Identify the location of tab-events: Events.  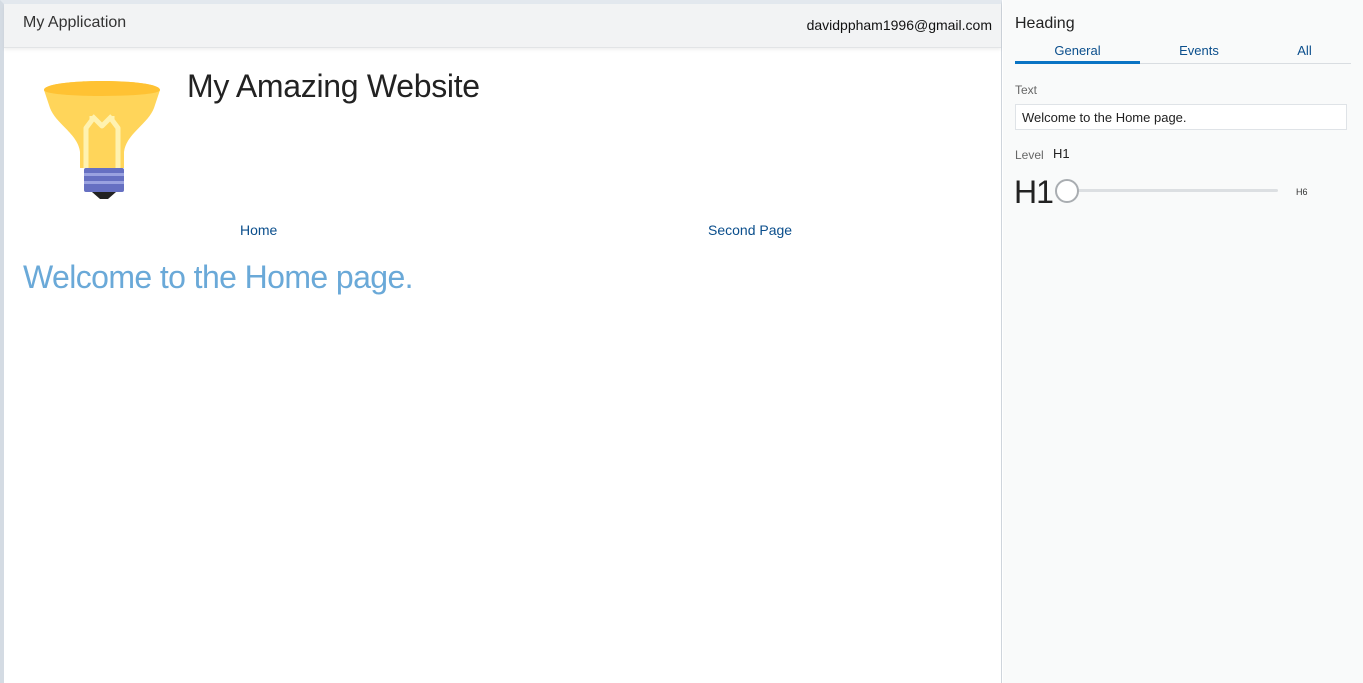
(1199, 53).